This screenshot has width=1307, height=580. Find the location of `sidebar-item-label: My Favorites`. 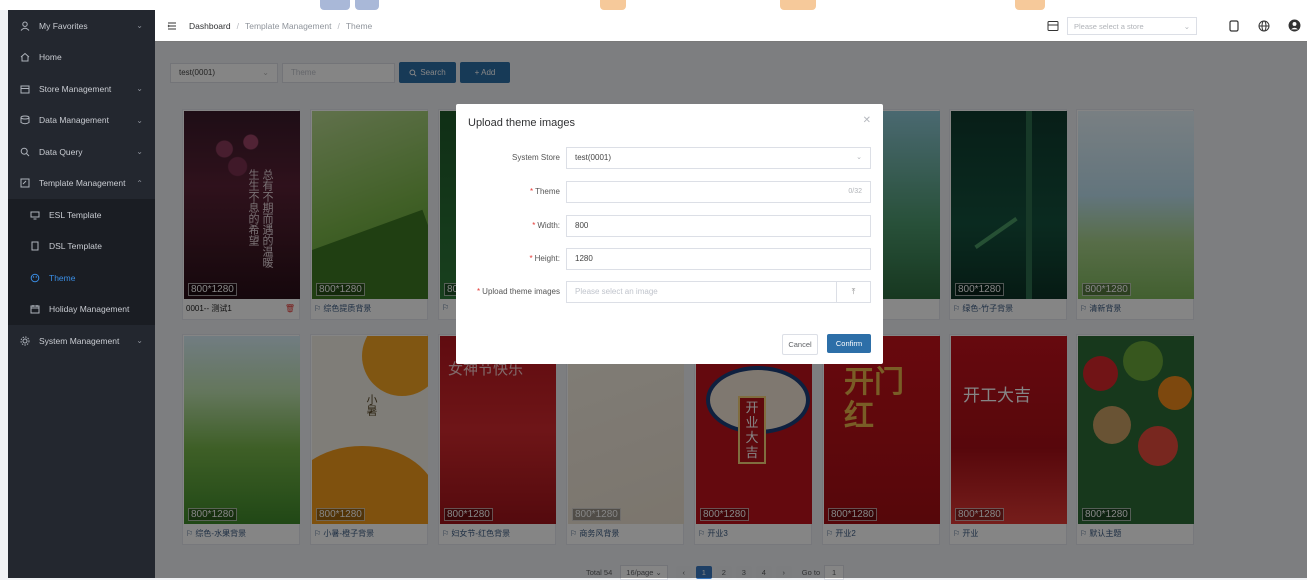

sidebar-item-label: My Favorites is located at coordinates (63, 25).